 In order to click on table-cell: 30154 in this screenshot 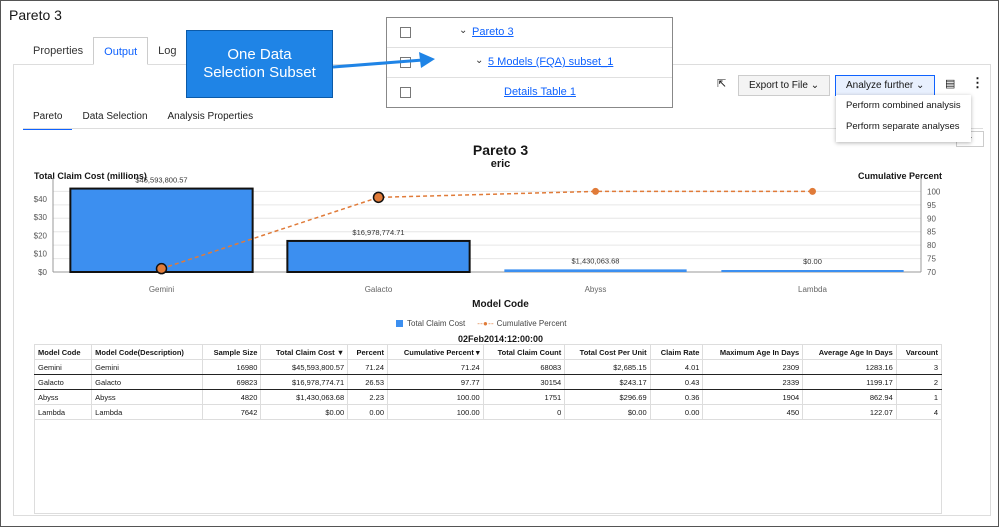, I will do `click(524, 382)`.